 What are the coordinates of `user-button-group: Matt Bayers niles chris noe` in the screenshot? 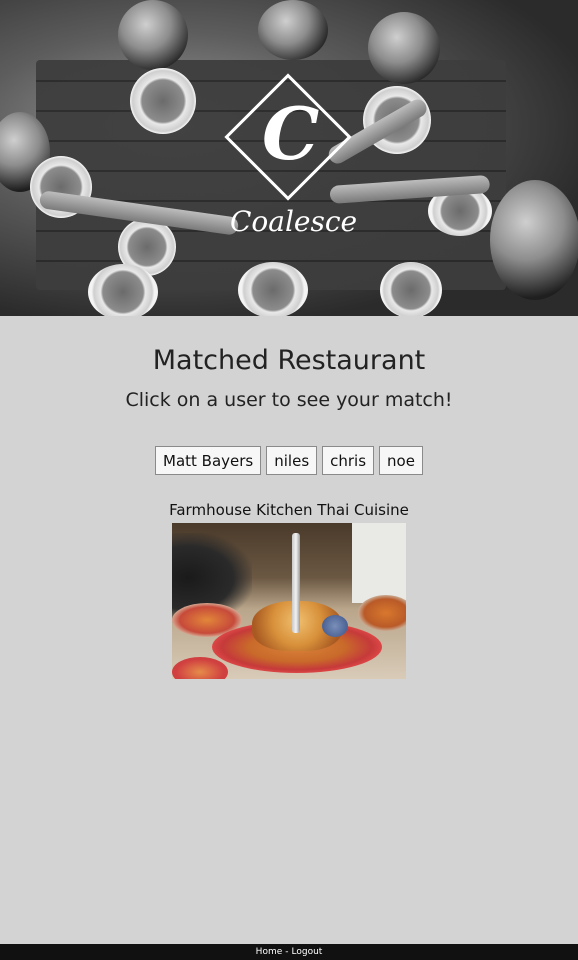 It's located at (289, 460).